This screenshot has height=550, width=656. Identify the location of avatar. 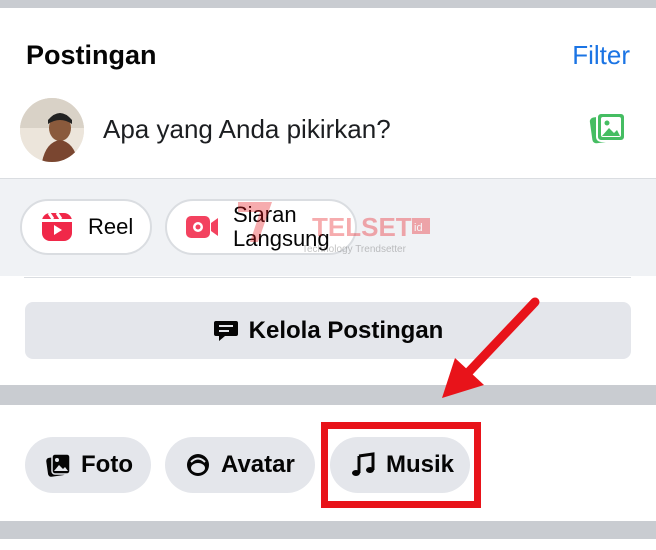
(52, 130).